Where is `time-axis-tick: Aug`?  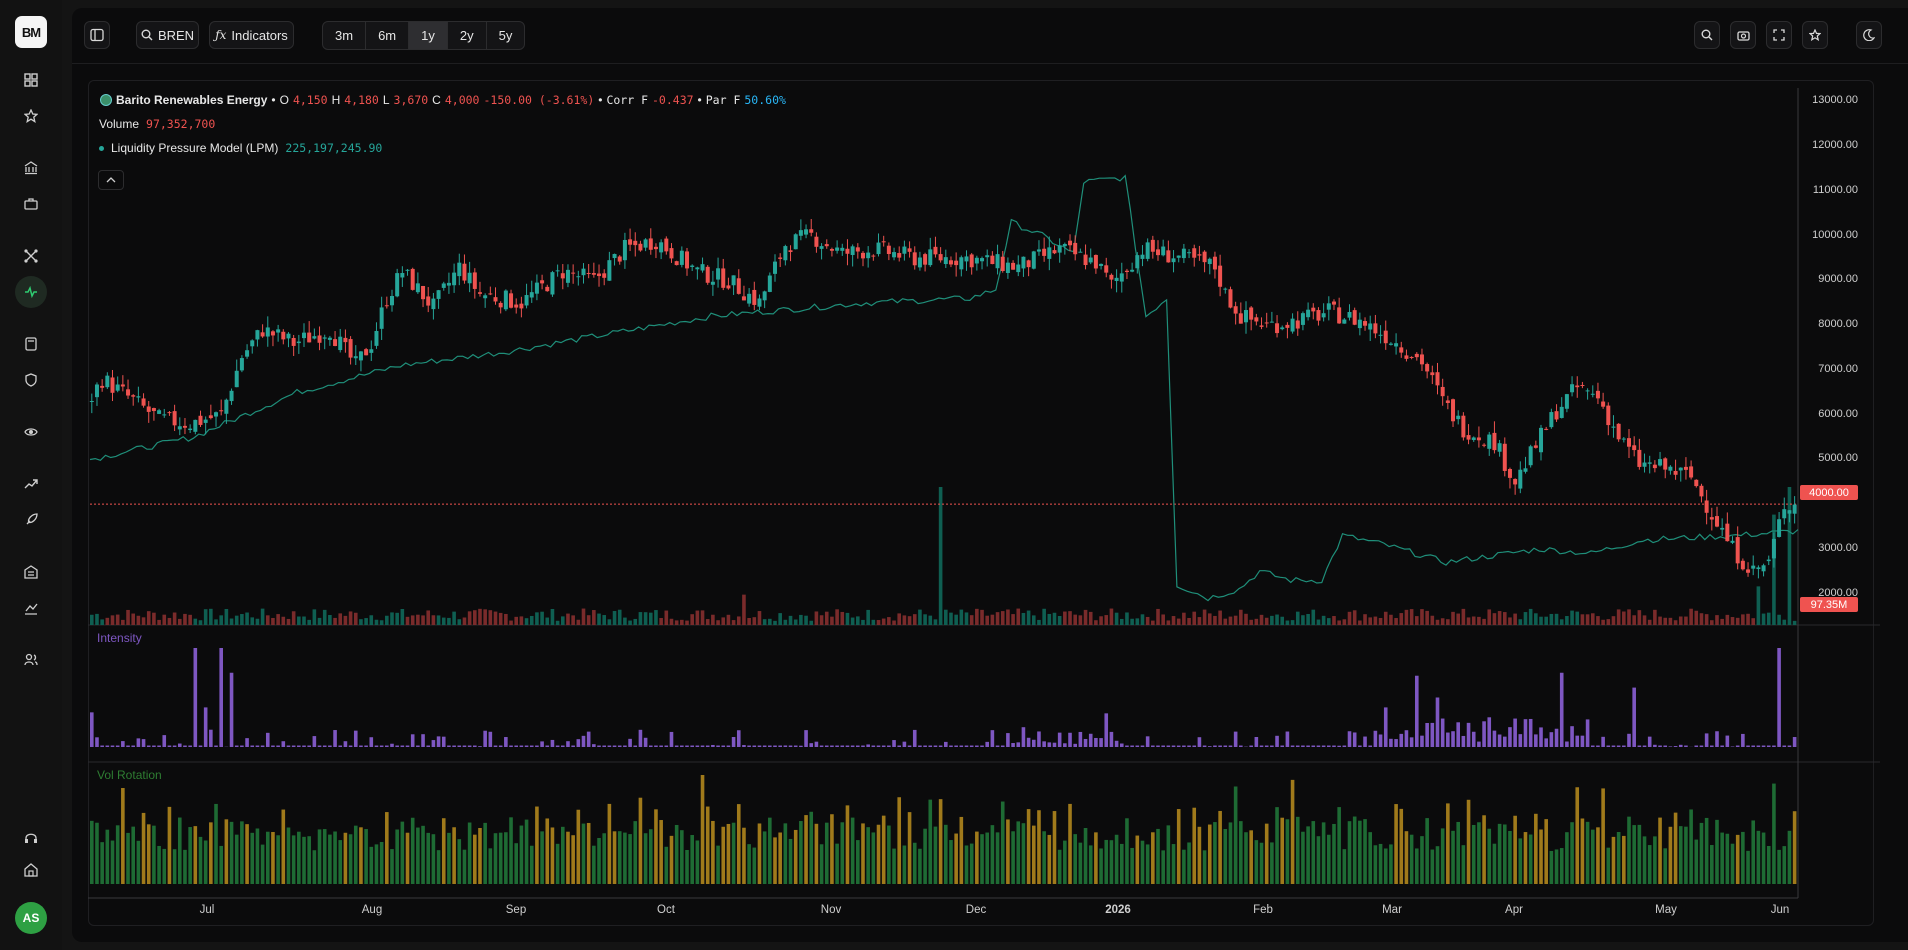 time-axis-tick: Aug is located at coordinates (372, 910).